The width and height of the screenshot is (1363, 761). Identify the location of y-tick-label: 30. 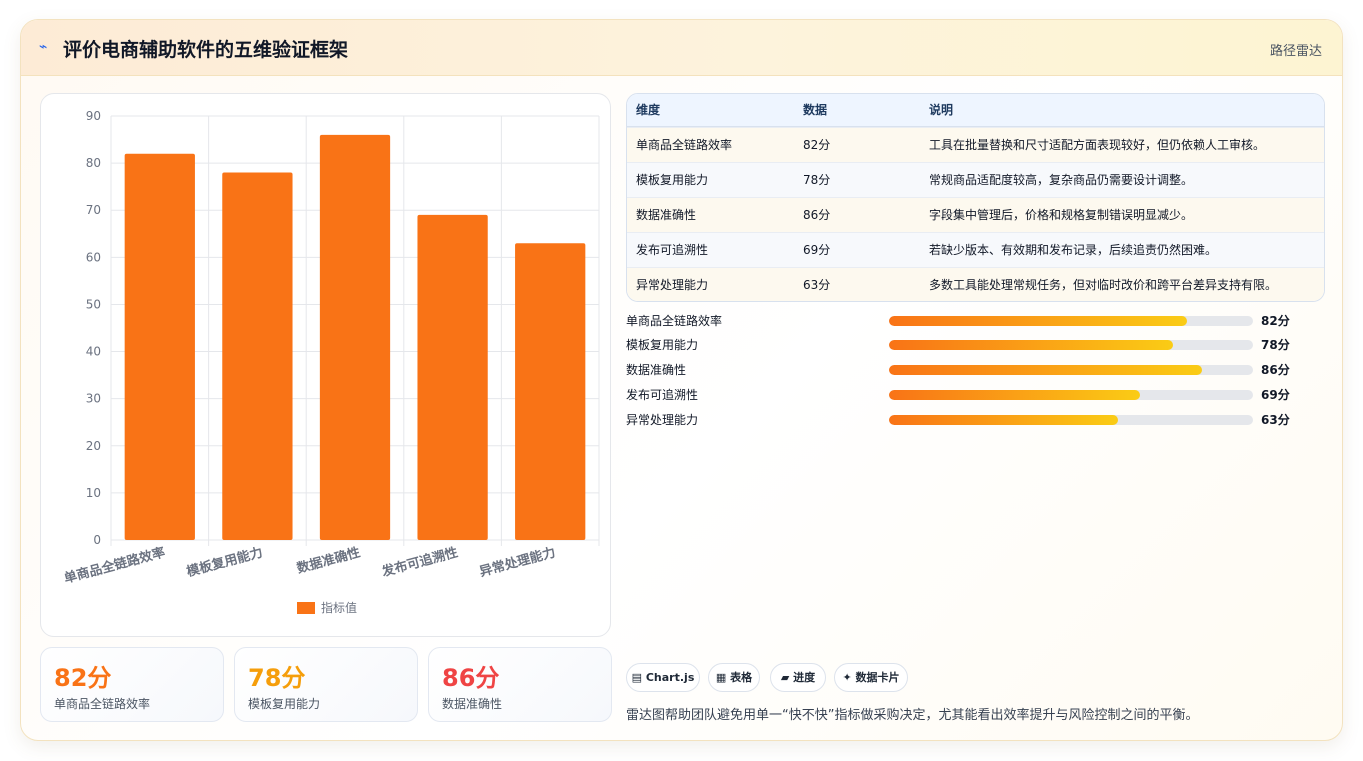
(93, 399).